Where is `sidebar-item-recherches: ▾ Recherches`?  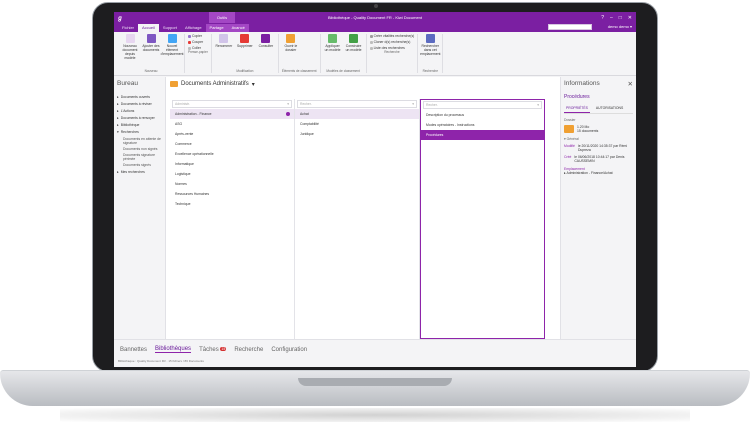
sidebar-item-recherches: ▾ Recherches is located at coordinates (139, 132).